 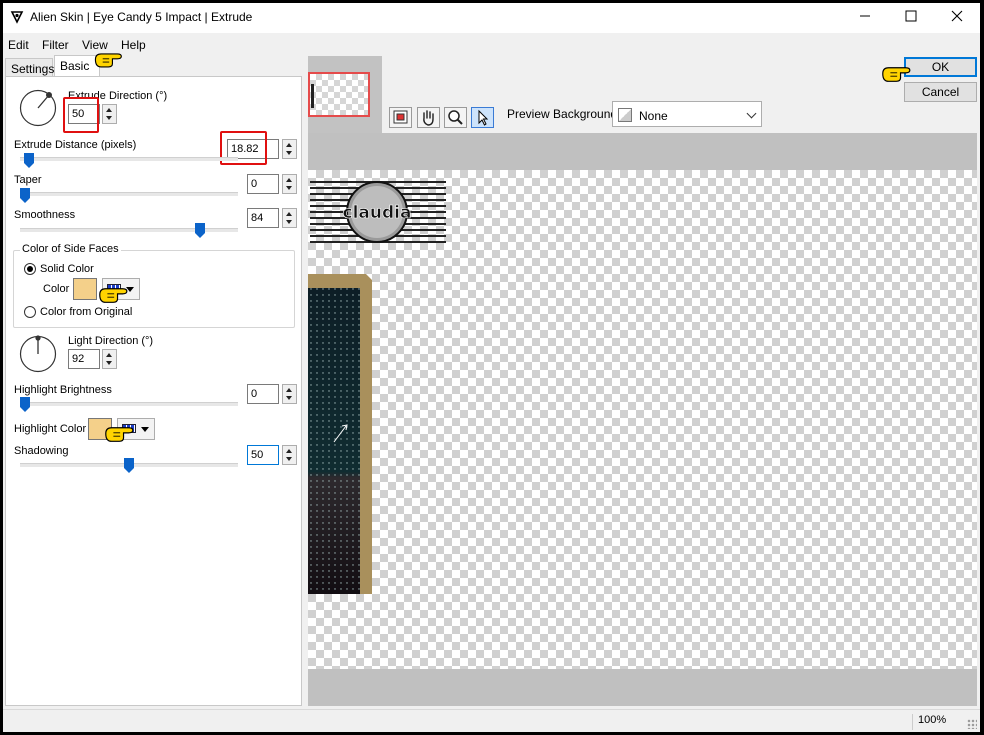 I want to click on highlight-brightness-slider-track, so click(x=129, y=404).